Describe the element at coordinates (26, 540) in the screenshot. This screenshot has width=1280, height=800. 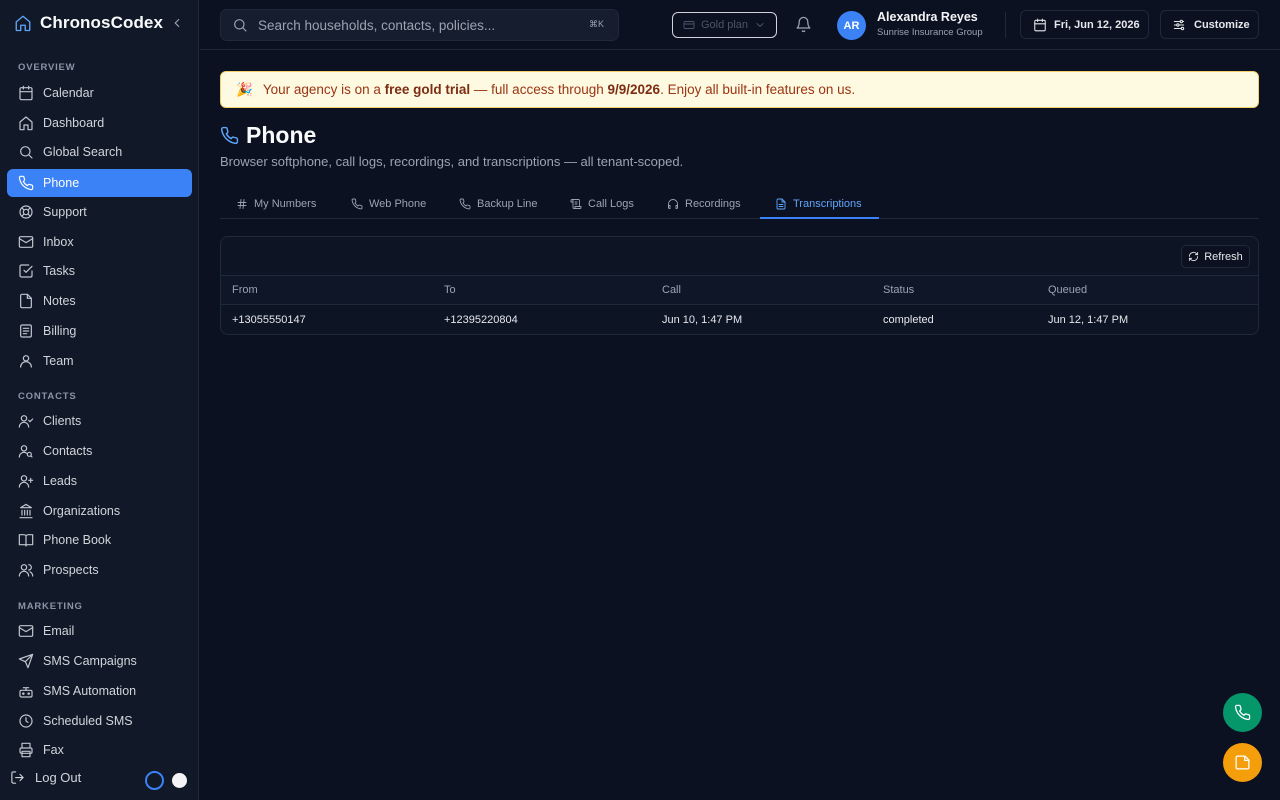
I see `book-icon` at that location.